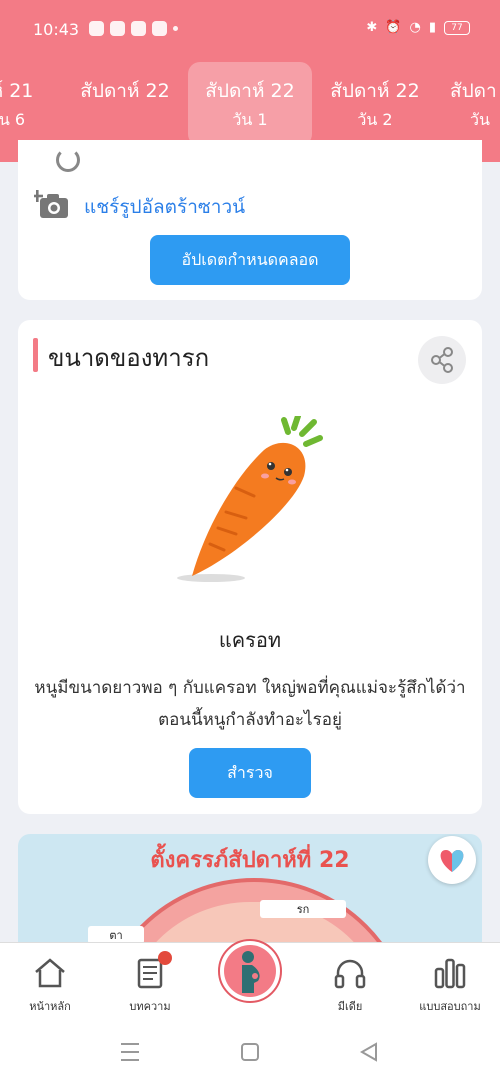  I want to click on explore-button: สำรวจ, so click(250, 773).